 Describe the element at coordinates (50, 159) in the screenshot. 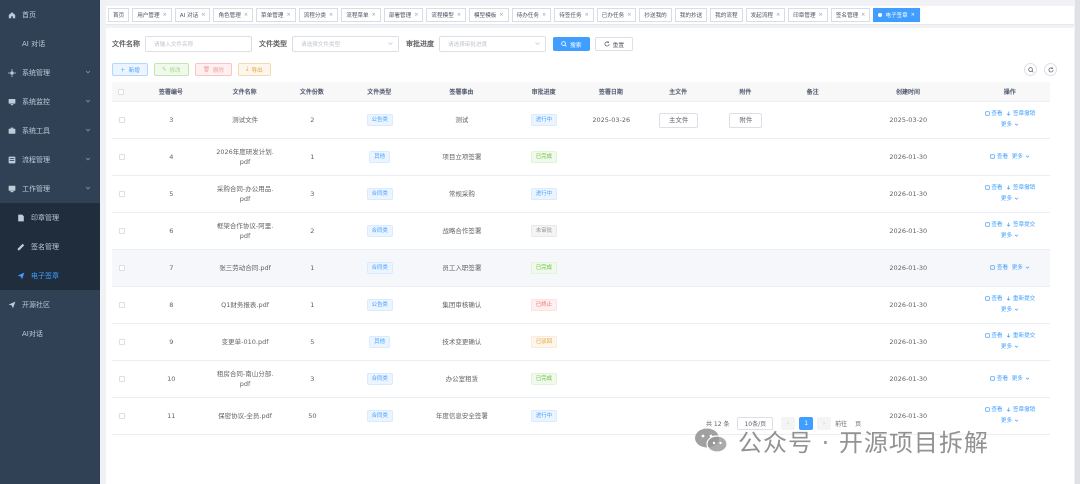

I see `sidebar-item-5: 流程管理` at that location.